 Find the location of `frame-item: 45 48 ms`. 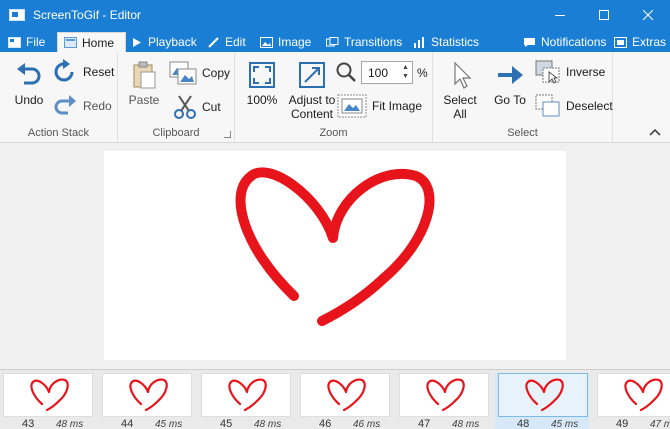

frame-item: 45 48 ms is located at coordinates (245, 401).